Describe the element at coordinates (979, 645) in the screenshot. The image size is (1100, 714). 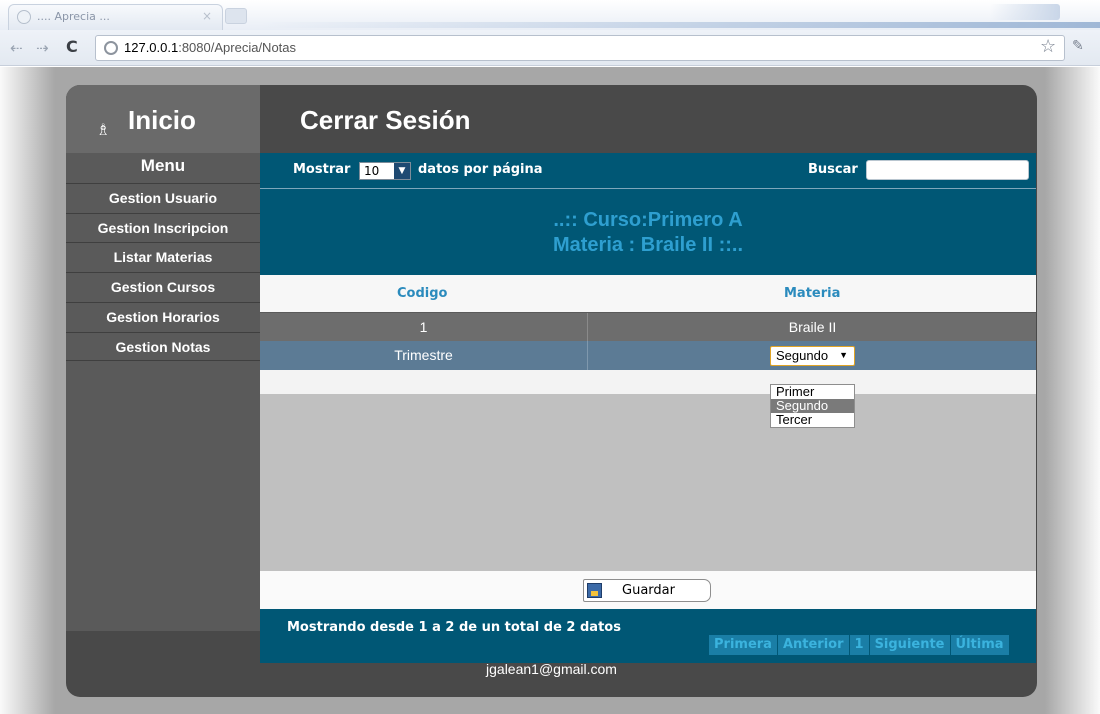
I see `pager-last-button: Última` at that location.